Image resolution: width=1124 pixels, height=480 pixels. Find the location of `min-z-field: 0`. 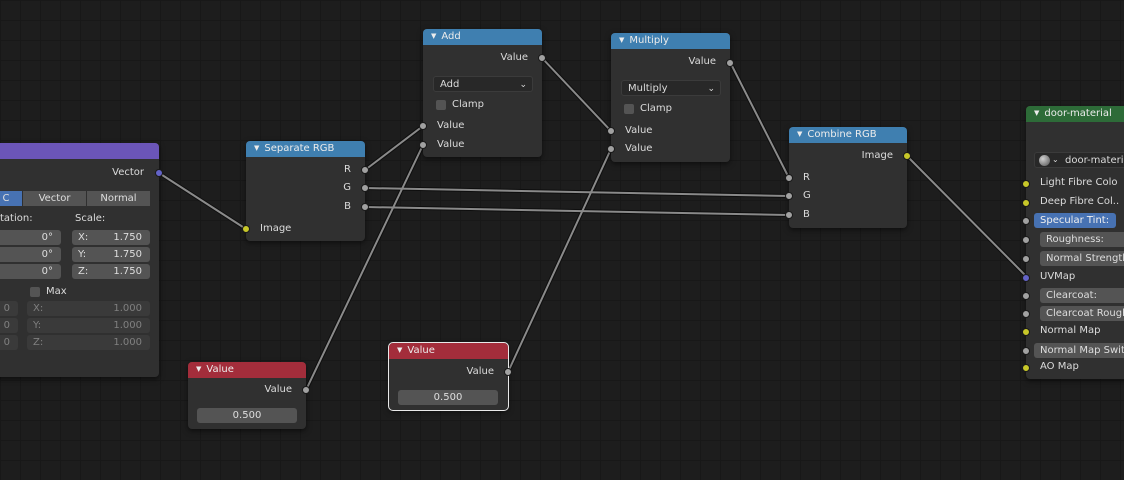

min-z-field: 0 is located at coordinates (9, 342).